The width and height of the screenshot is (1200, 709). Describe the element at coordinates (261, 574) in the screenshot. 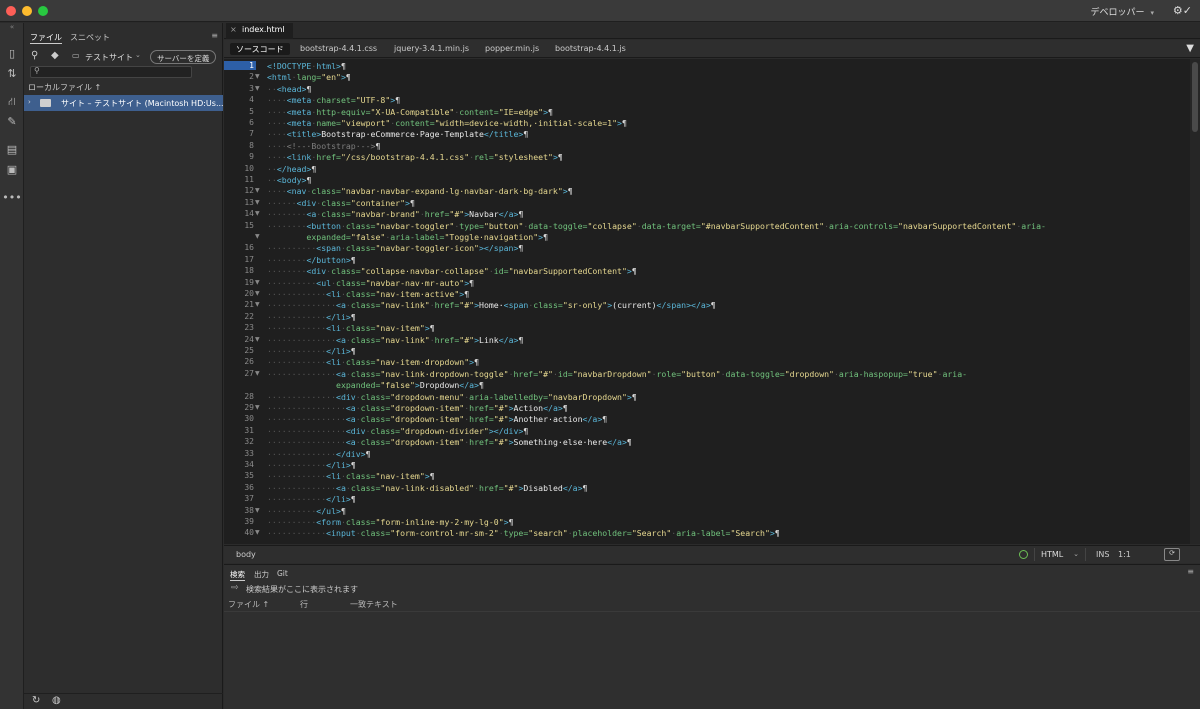

I see `tab-output: 出力` at that location.